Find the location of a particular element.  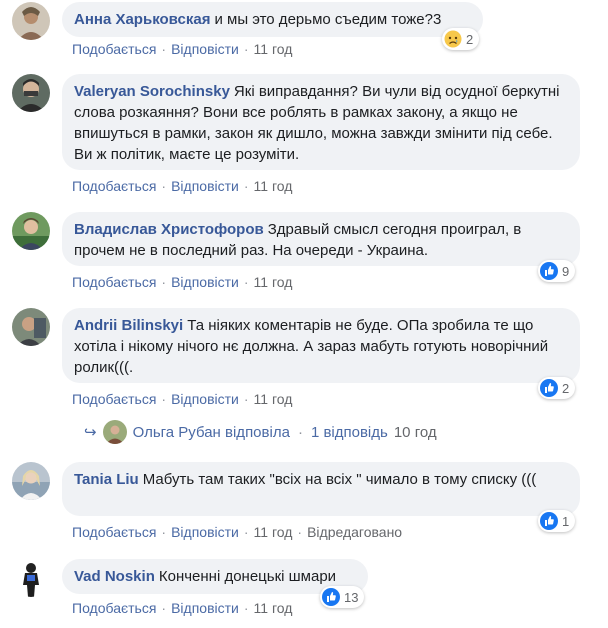

comment-author: Andrii Bilinskyi is located at coordinates (128, 325).